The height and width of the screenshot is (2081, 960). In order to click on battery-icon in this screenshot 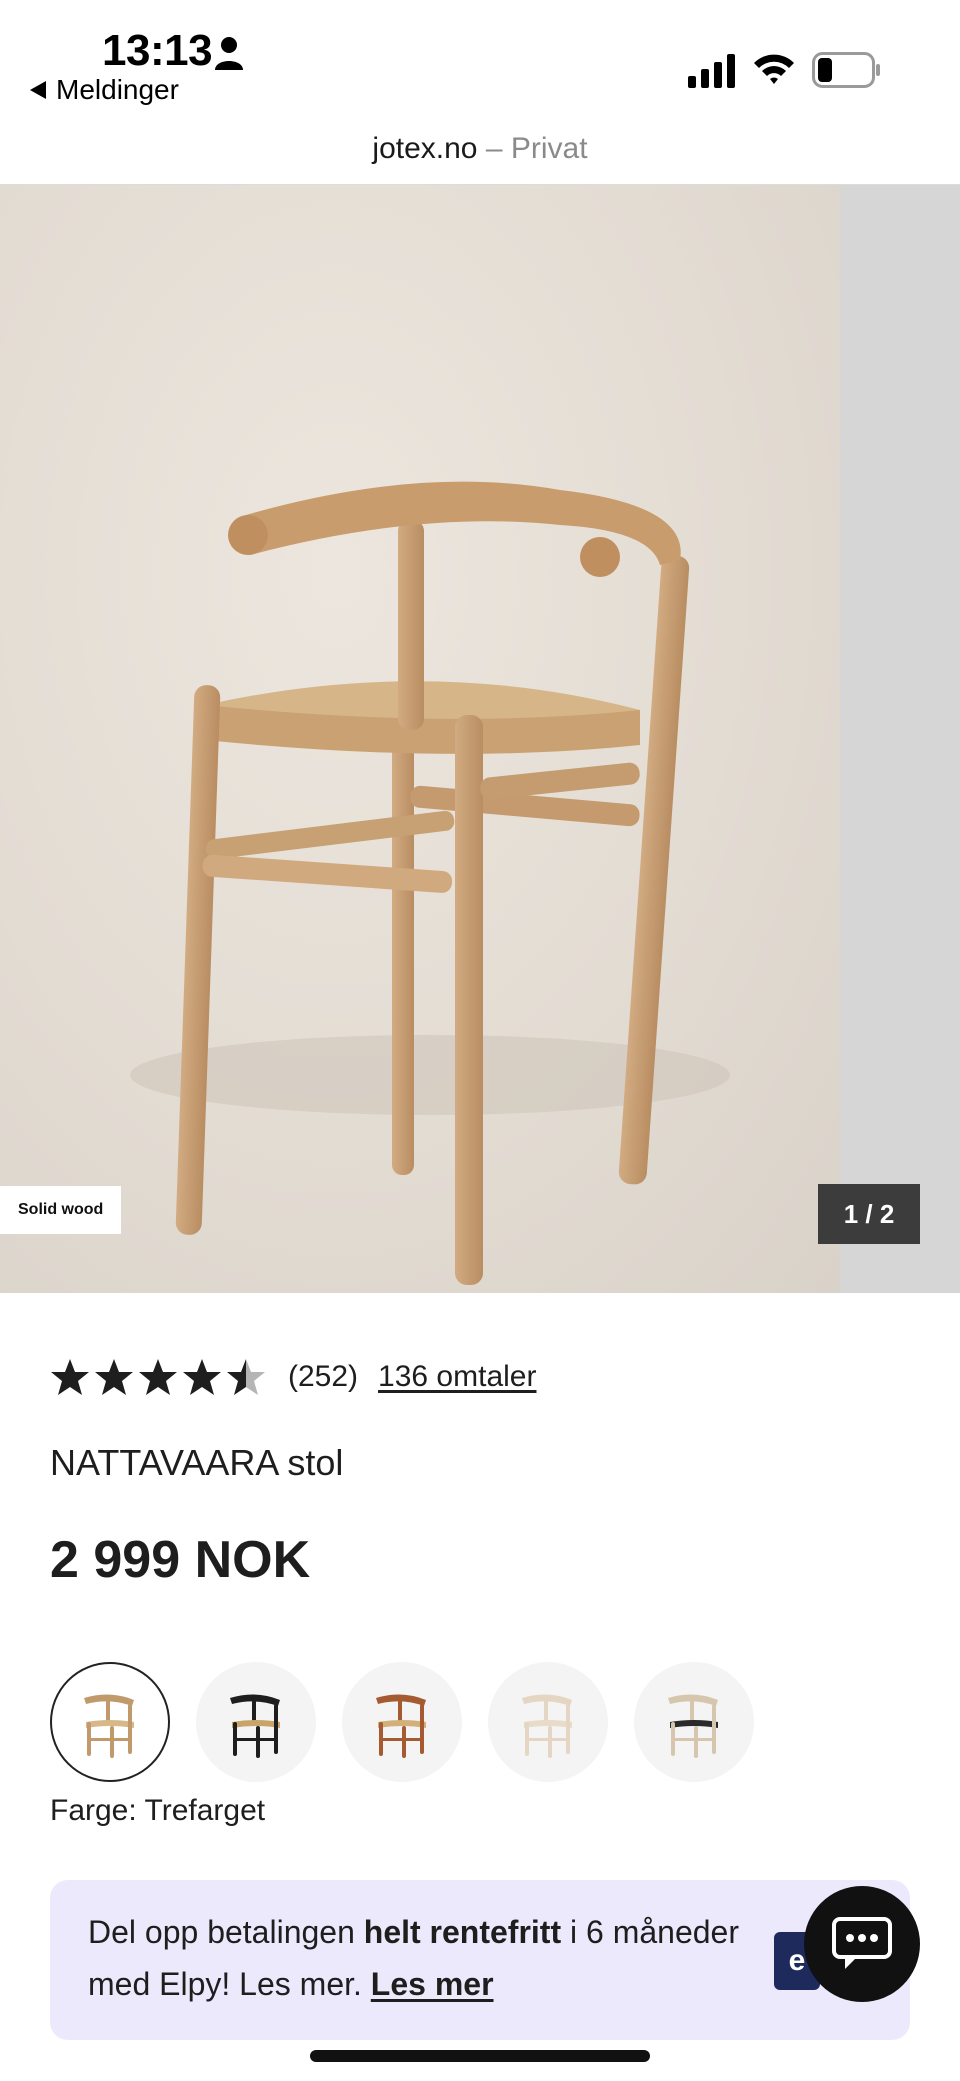, I will do `click(846, 70)`.